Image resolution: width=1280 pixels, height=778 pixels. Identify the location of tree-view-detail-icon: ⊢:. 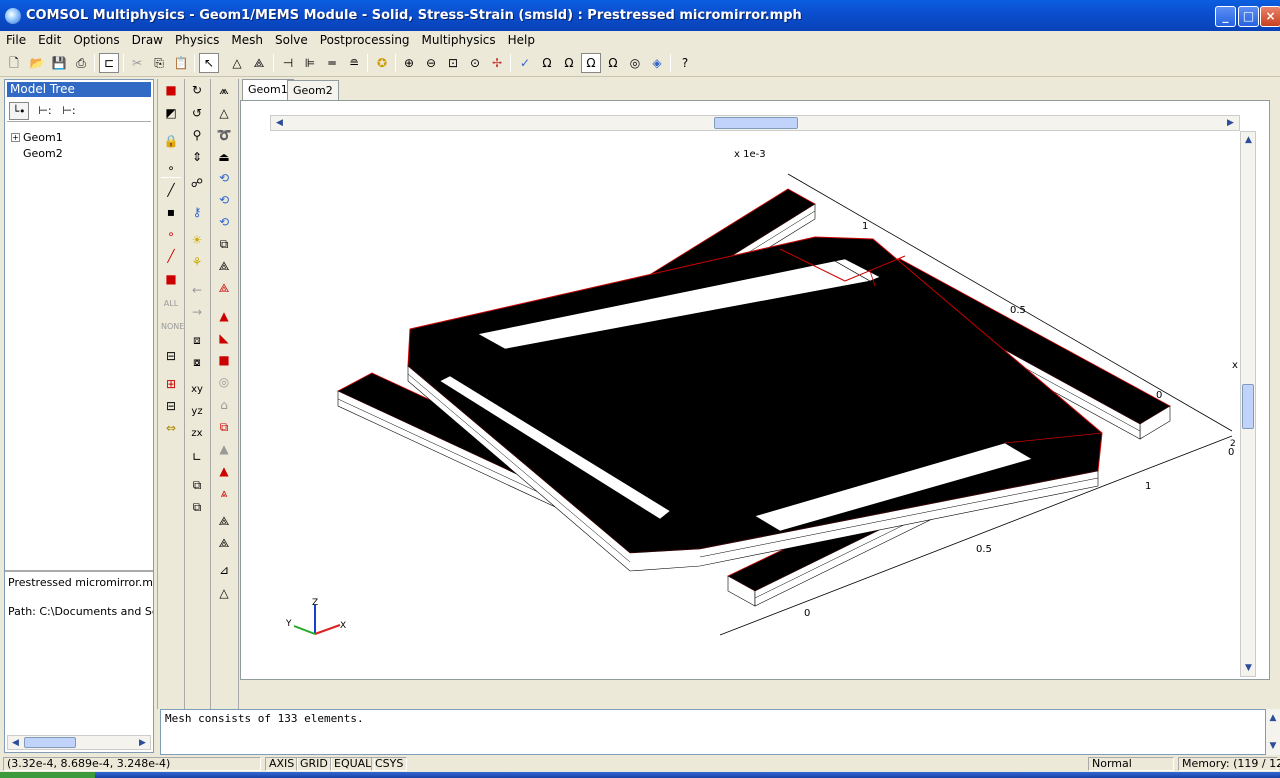
(45, 111).